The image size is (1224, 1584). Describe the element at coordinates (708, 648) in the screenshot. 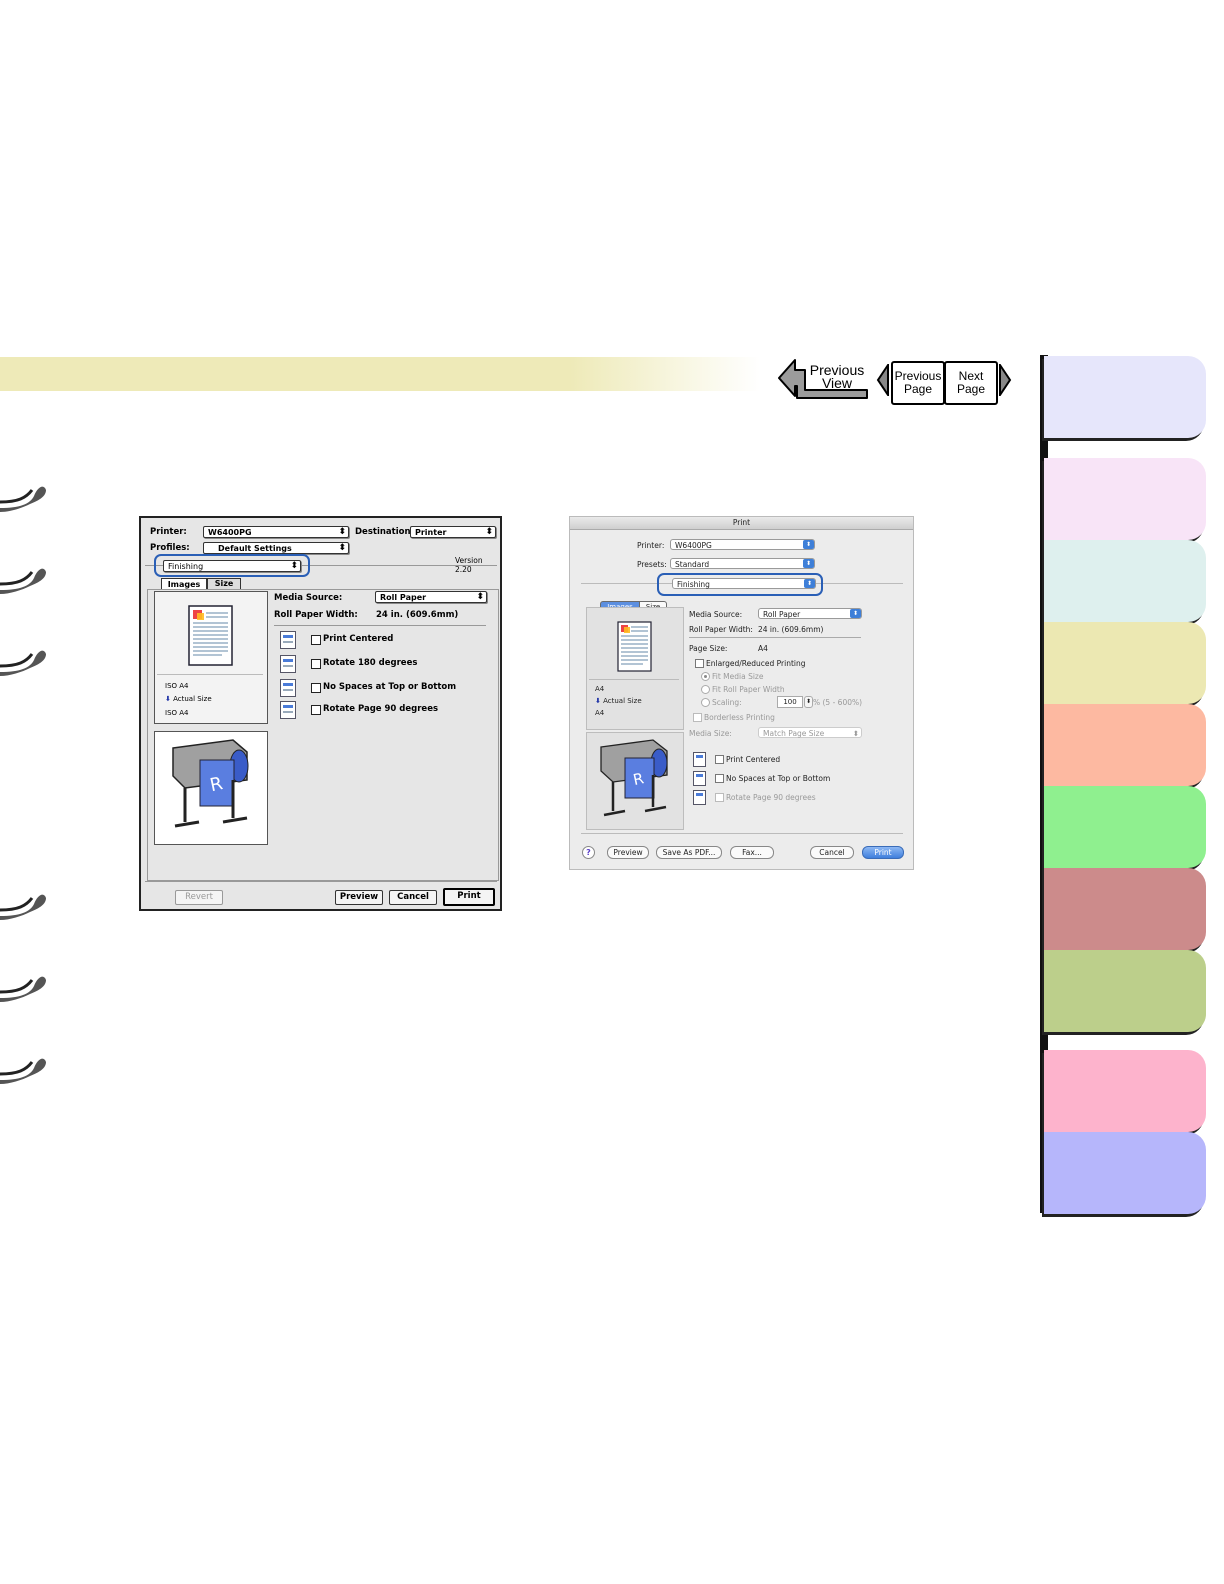

I see `page-size-label: Page Size:` at that location.